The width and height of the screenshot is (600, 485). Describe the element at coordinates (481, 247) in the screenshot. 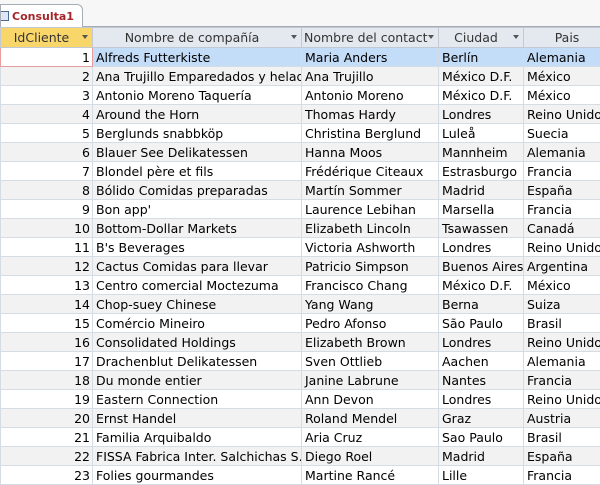

I see `cell-ciudad: Londres` at that location.